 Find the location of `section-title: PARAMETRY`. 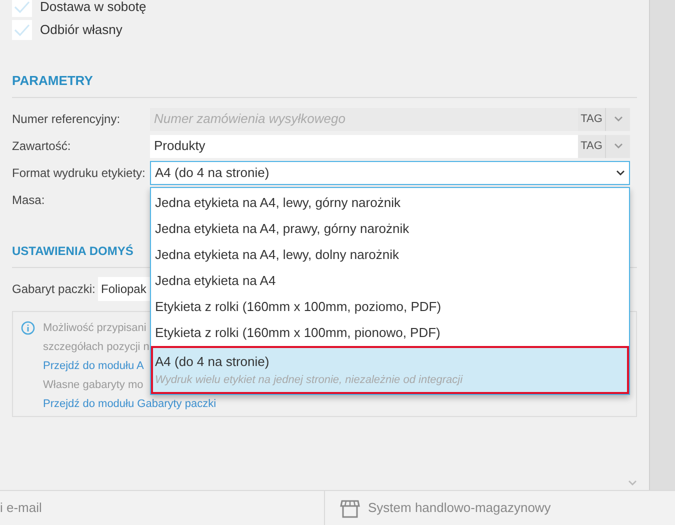

section-title: PARAMETRY is located at coordinates (52, 81).